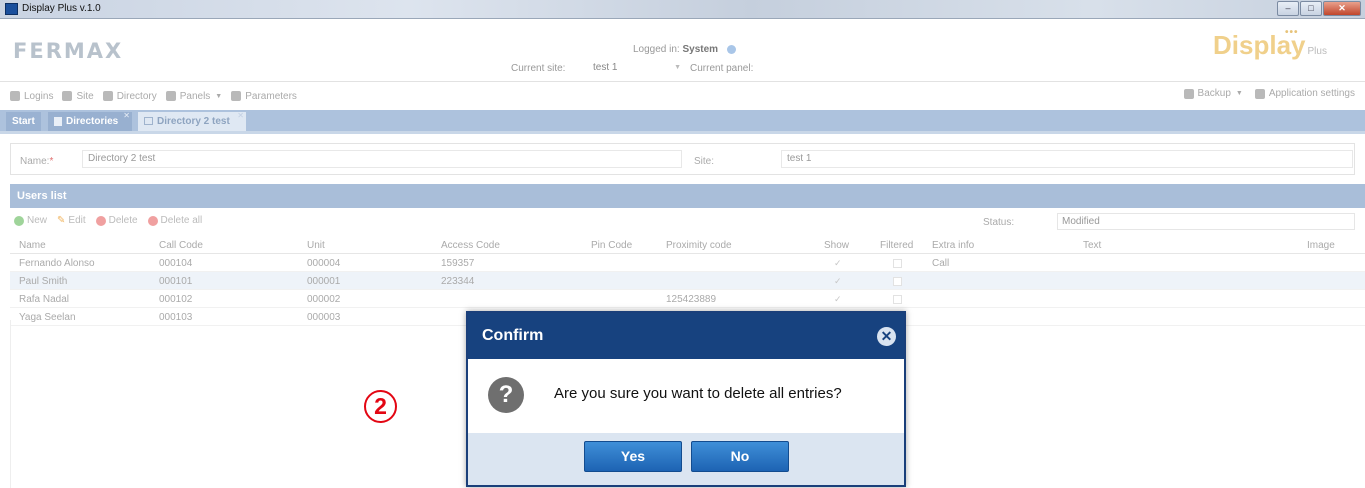  What do you see at coordinates (23, 121) in the screenshot?
I see `tab-start: Start` at bounding box center [23, 121].